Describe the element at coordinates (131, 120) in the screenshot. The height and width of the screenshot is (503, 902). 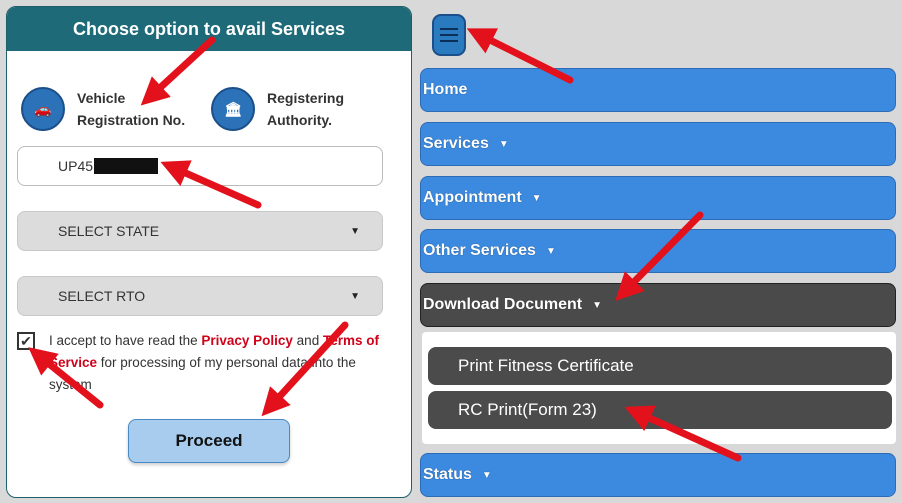
I see `option-vehicle-line2: Registration No.` at that location.